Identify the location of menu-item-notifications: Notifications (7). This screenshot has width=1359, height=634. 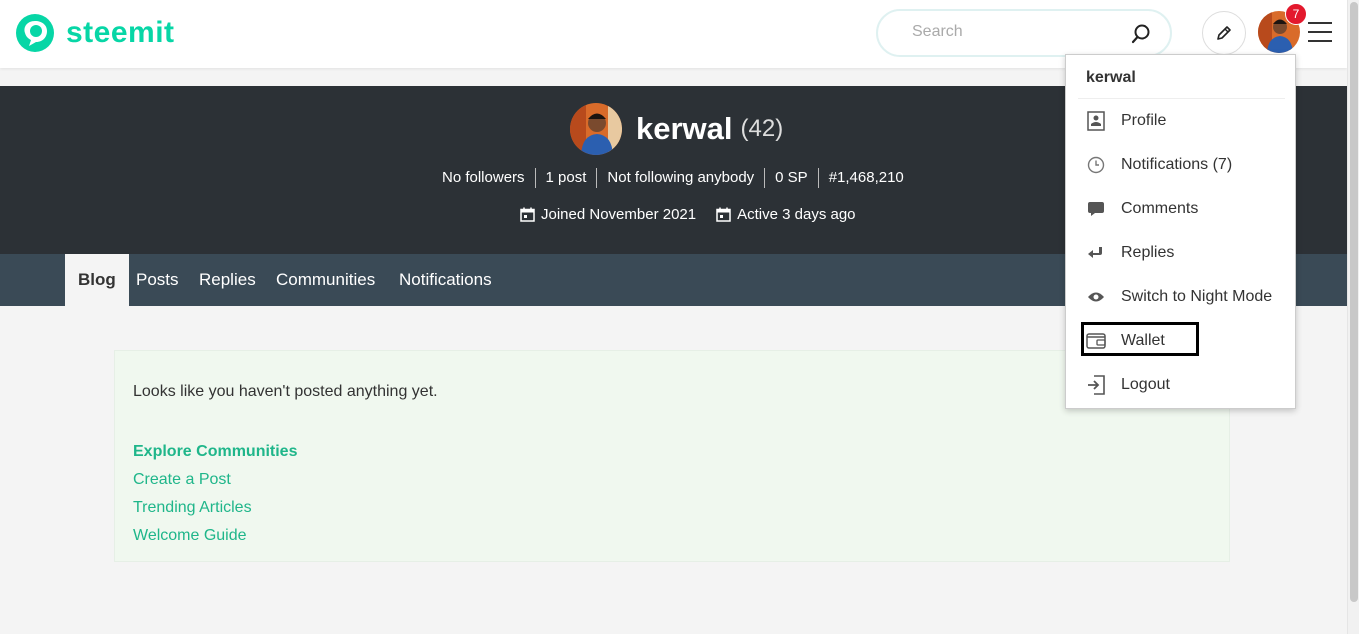
(1159, 165).